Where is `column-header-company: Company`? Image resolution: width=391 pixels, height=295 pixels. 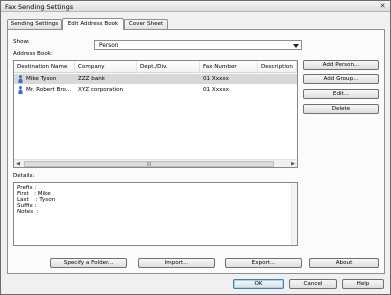 column-header-company: Company is located at coordinates (106, 67).